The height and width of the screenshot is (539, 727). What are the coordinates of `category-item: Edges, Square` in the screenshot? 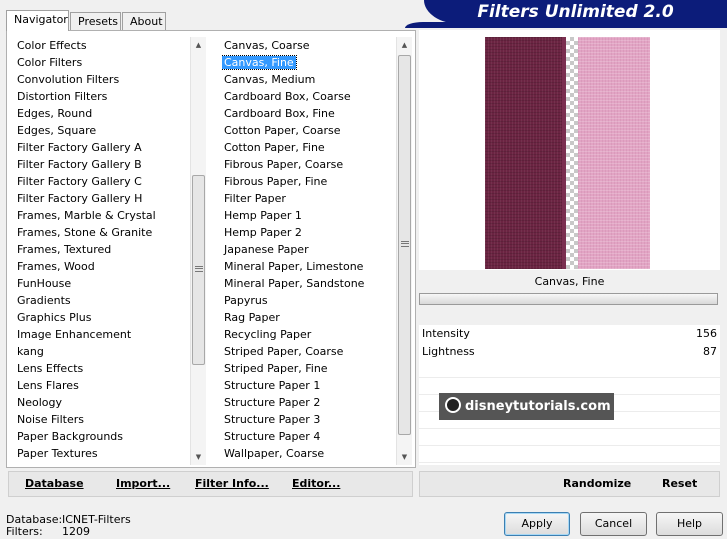 It's located at (101, 130).